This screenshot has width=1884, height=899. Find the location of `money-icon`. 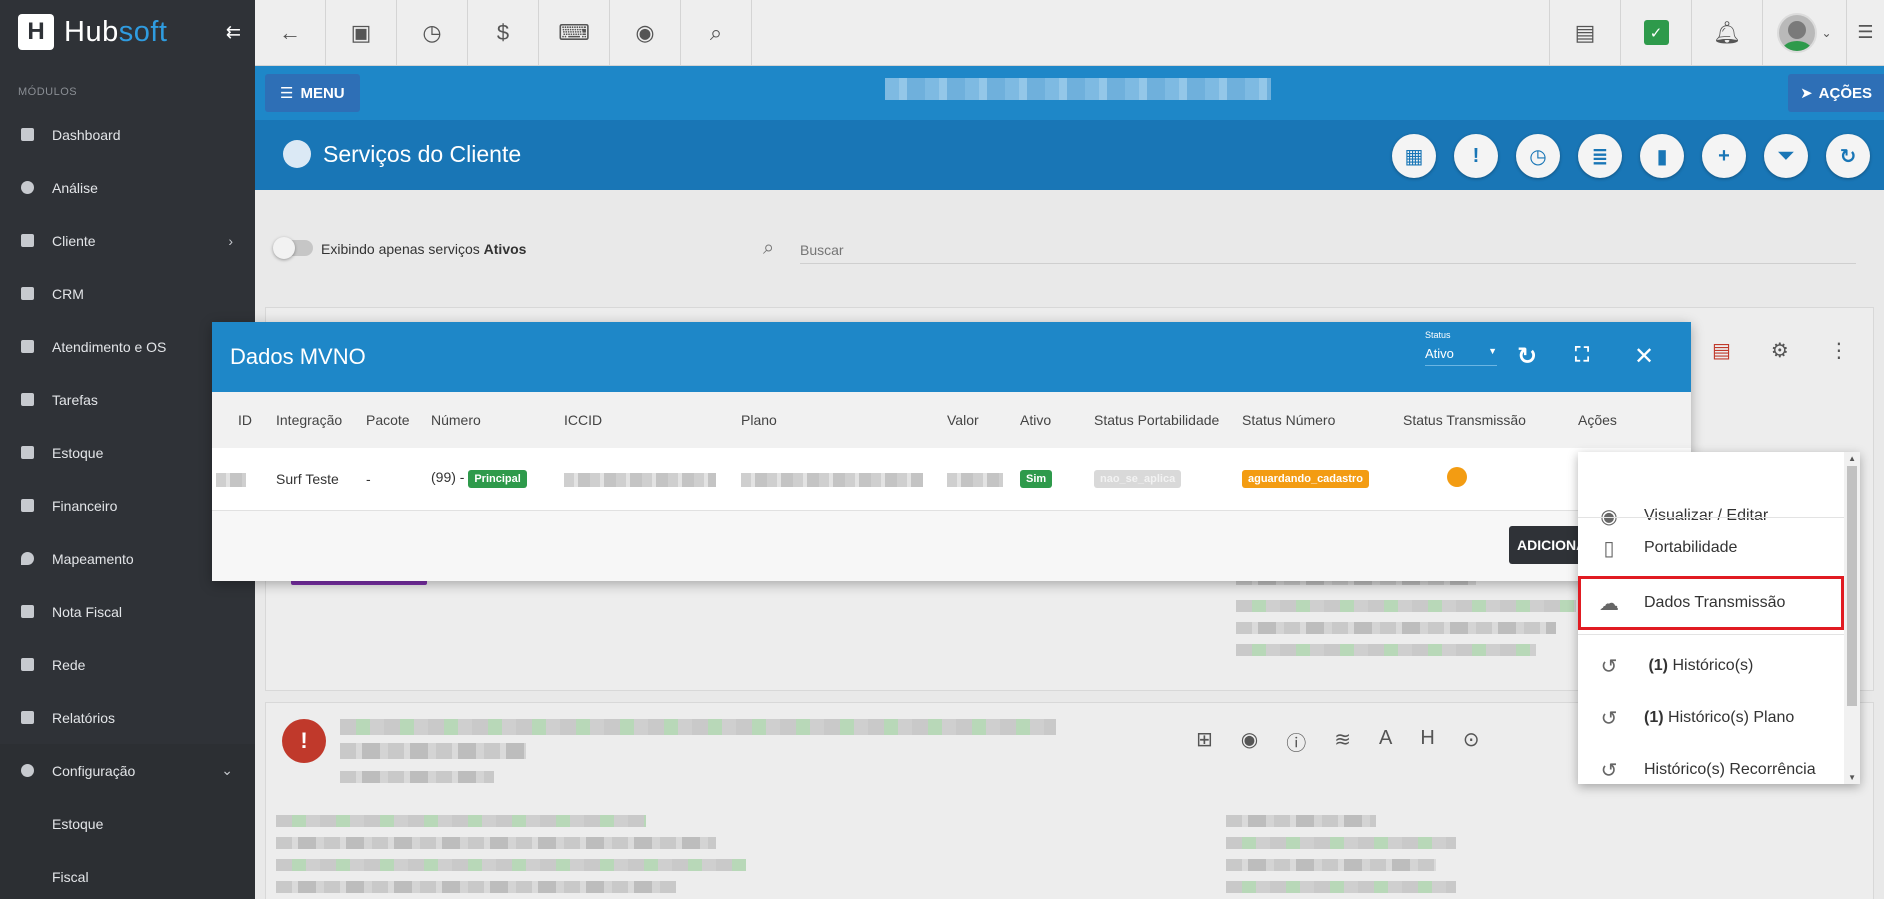

money-icon is located at coordinates (27, 506).